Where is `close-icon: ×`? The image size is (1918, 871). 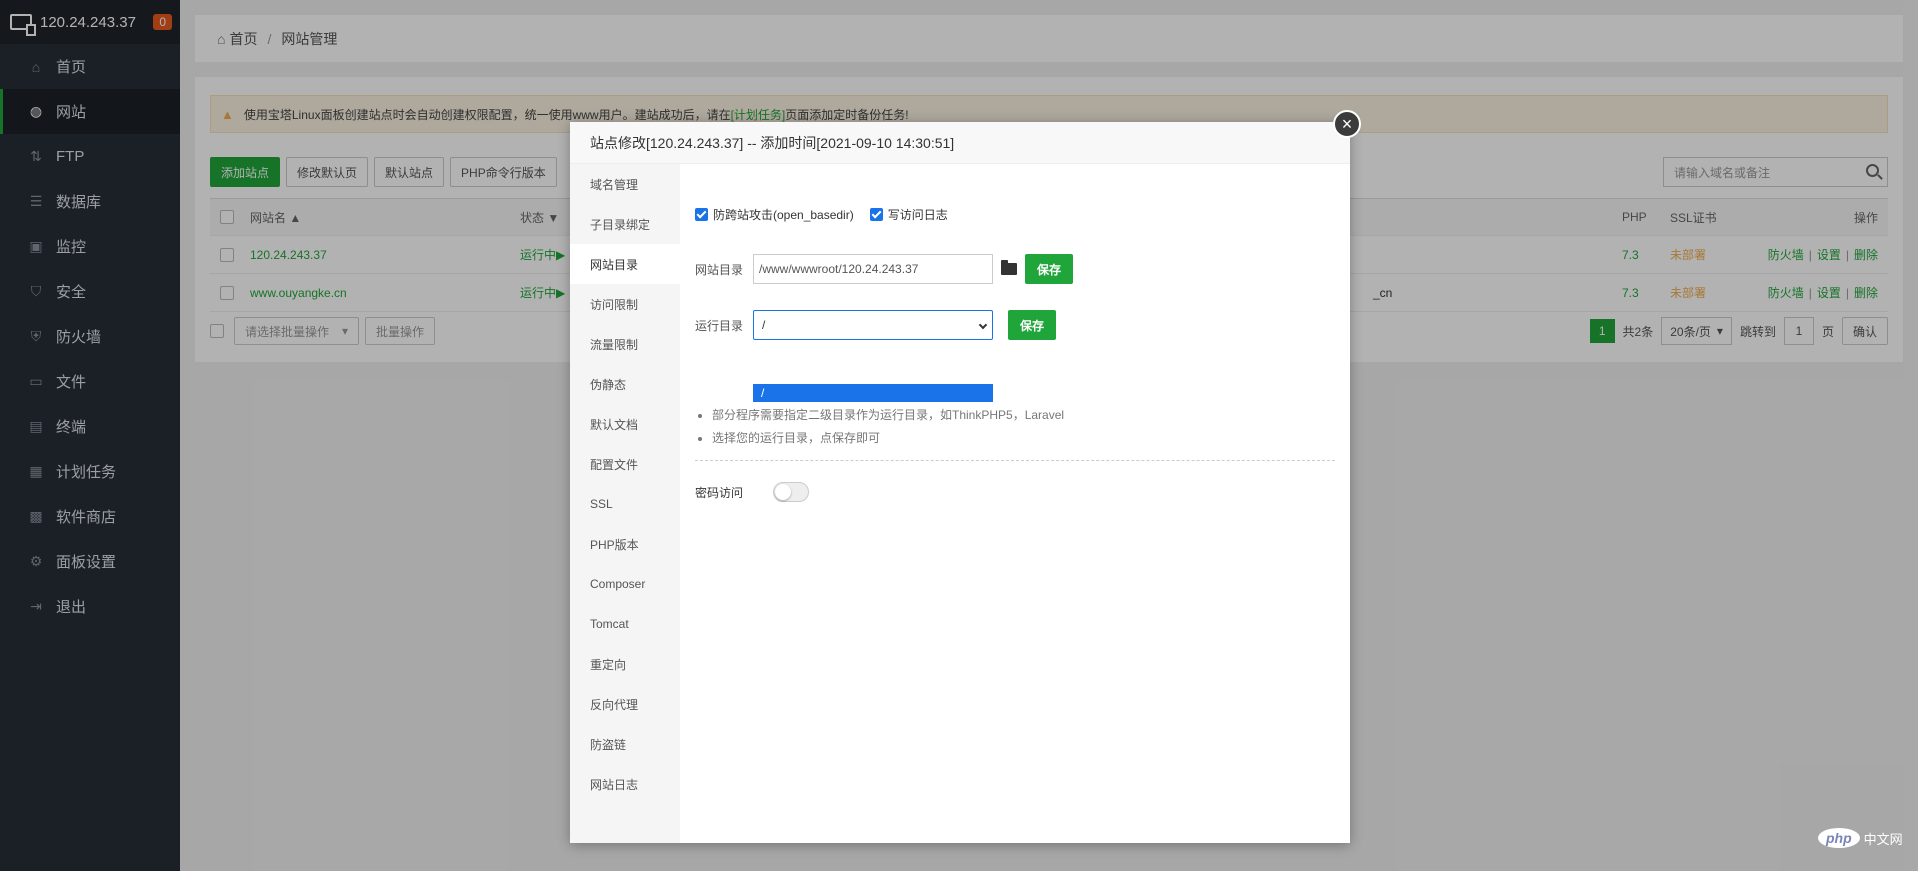
close-icon: × is located at coordinates (1347, 124).